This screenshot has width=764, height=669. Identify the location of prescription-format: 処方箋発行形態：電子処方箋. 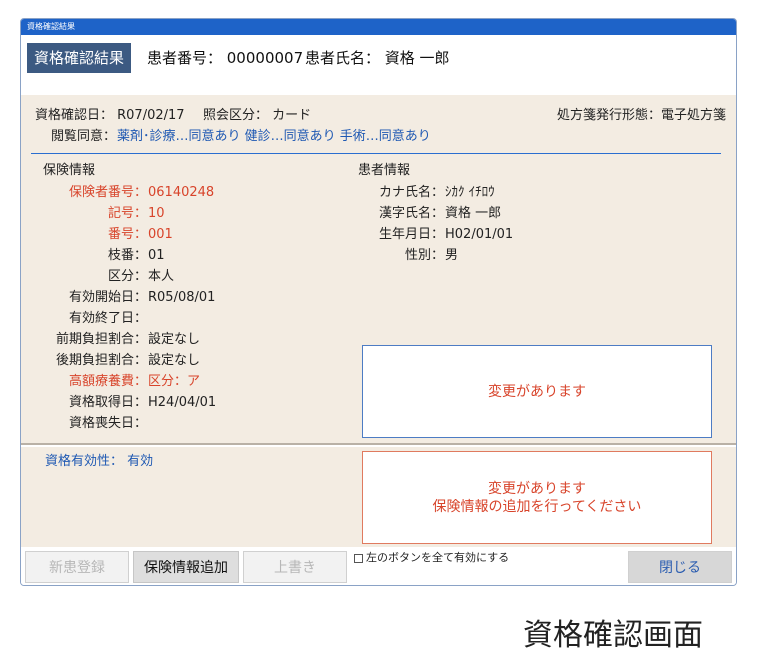
(641, 115).